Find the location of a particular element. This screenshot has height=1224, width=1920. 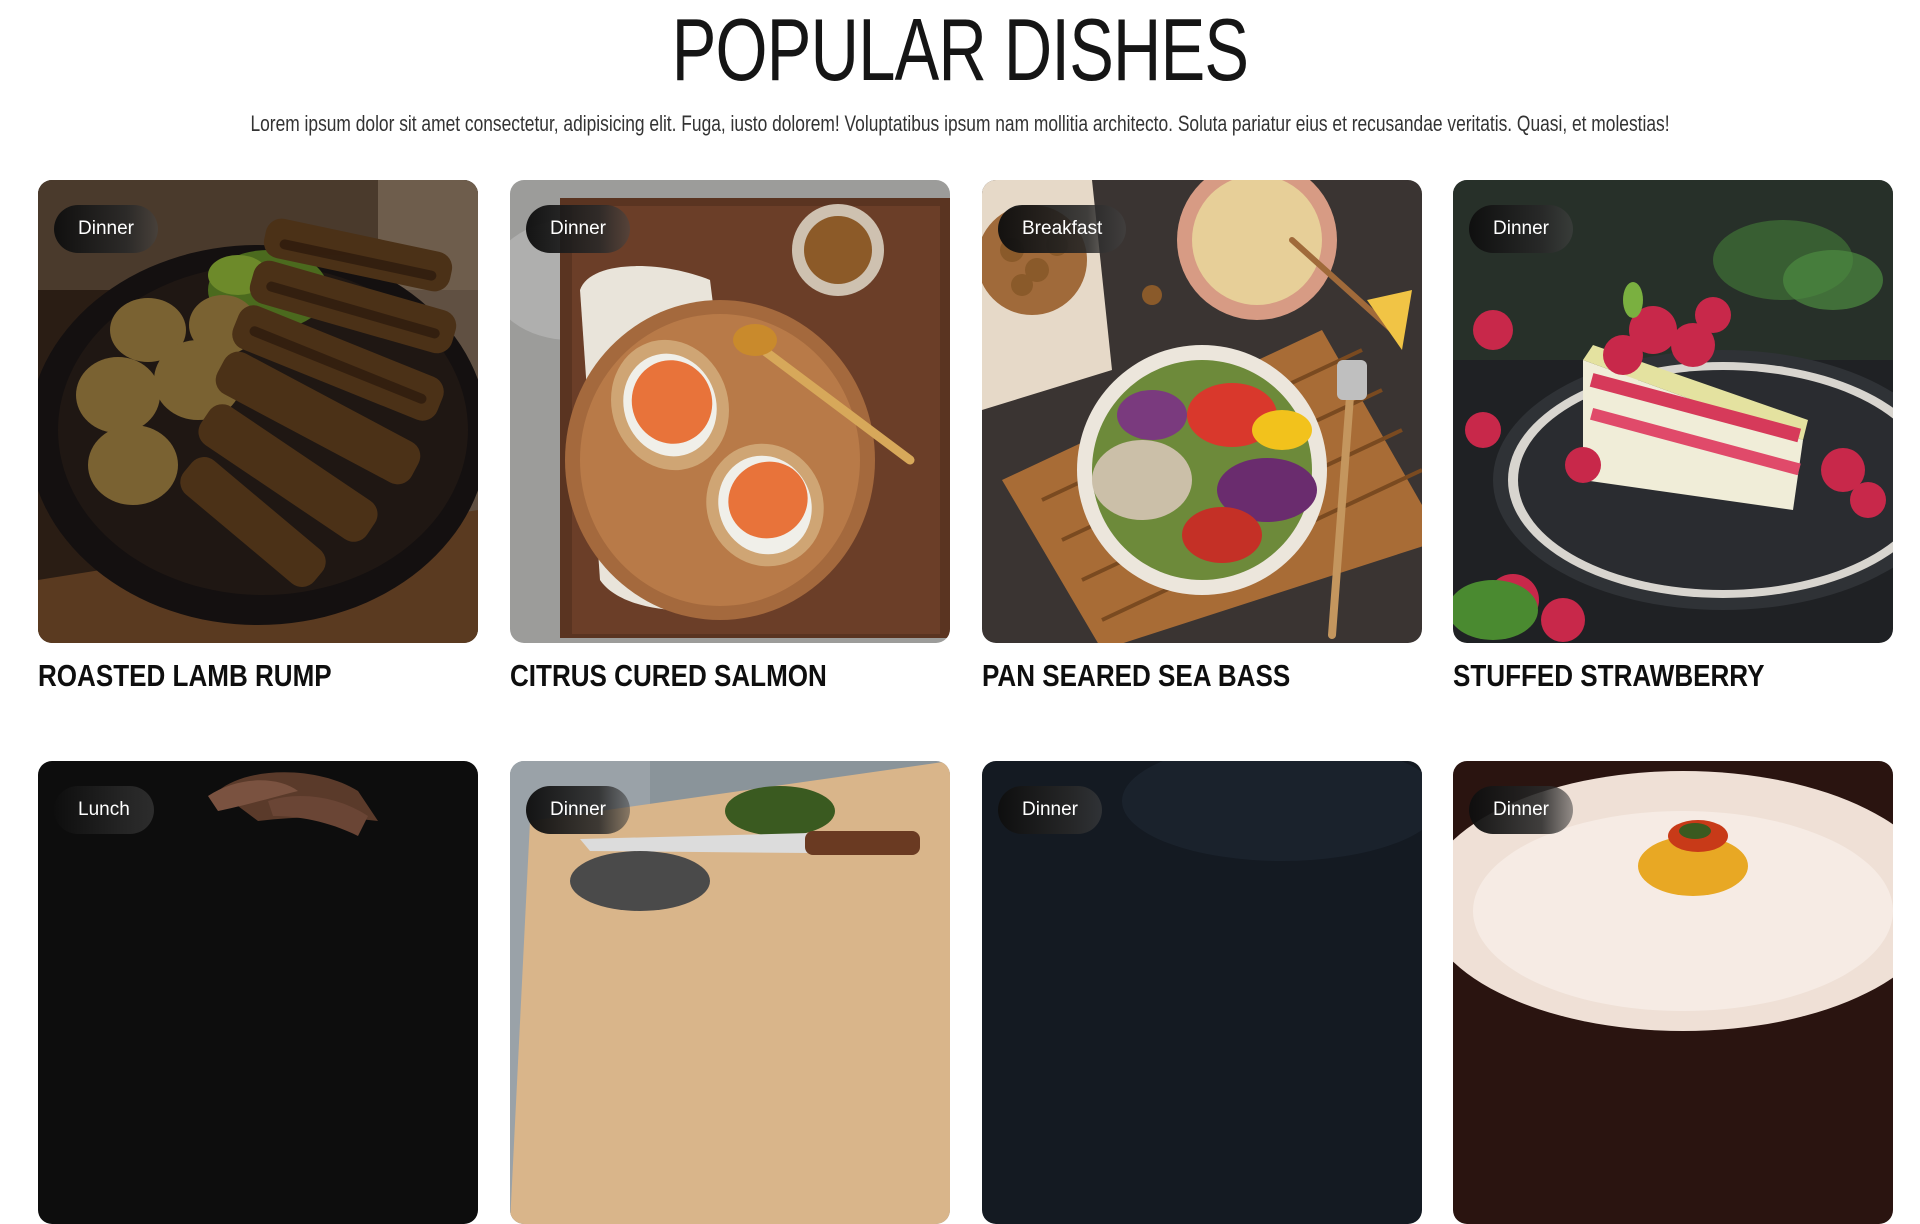

dish-card-roasted-lamb-rump: Dinner ROASTED LAMB RUMP is located at coordinates (258, 436).